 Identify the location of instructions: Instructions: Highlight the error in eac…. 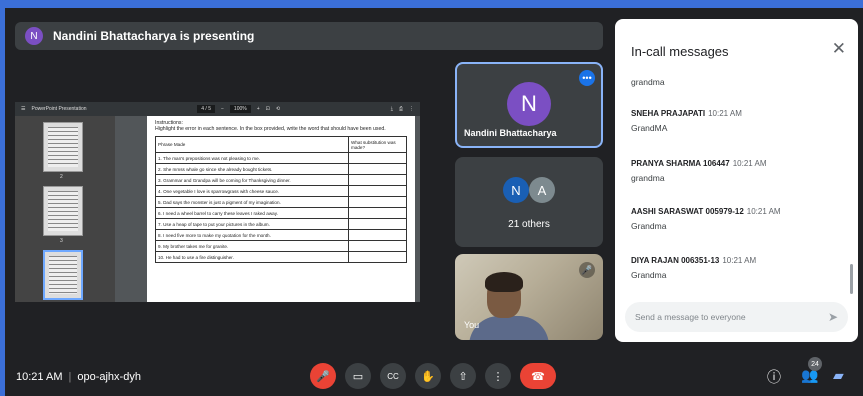
(270, 126).